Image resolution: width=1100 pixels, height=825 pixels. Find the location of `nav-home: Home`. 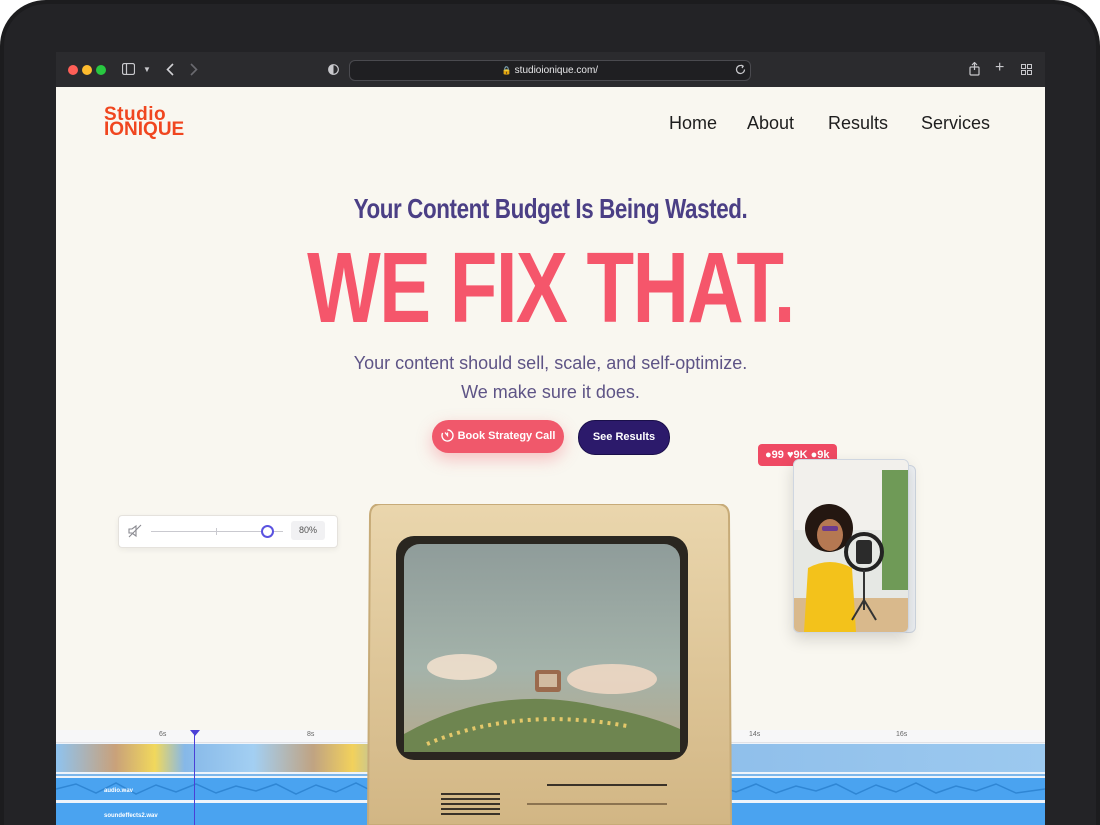

nav-home: Home is located at coordinates (693, 123).